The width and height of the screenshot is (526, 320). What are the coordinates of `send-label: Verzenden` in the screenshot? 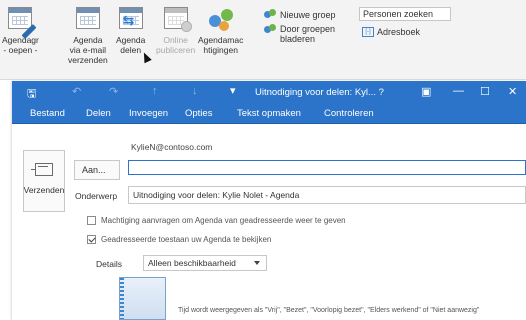 It's located at (44, 190).